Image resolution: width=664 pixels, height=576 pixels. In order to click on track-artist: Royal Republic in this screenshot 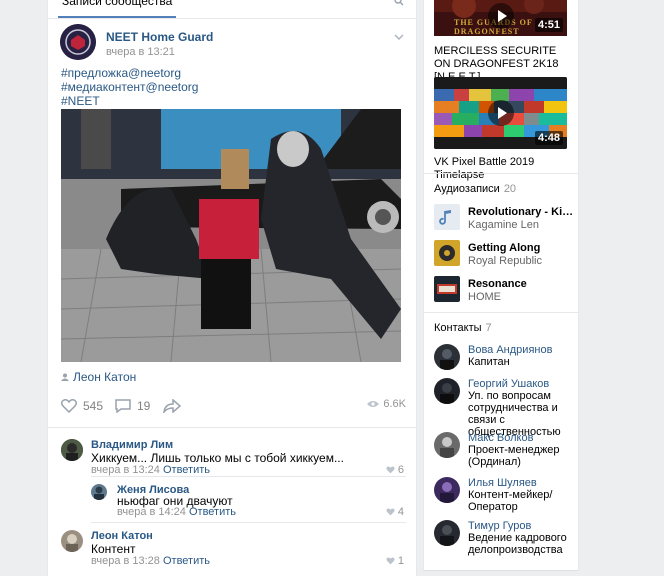, I will do `click(505, 261)`.